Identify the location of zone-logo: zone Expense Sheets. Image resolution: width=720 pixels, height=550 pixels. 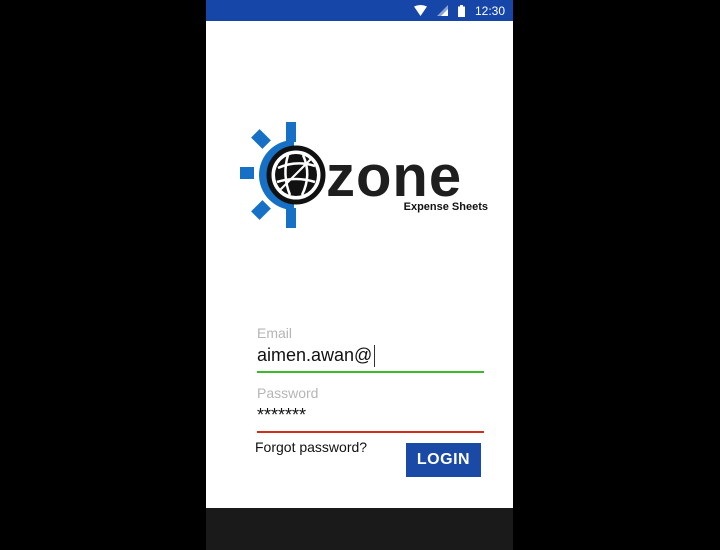
(366, 175).